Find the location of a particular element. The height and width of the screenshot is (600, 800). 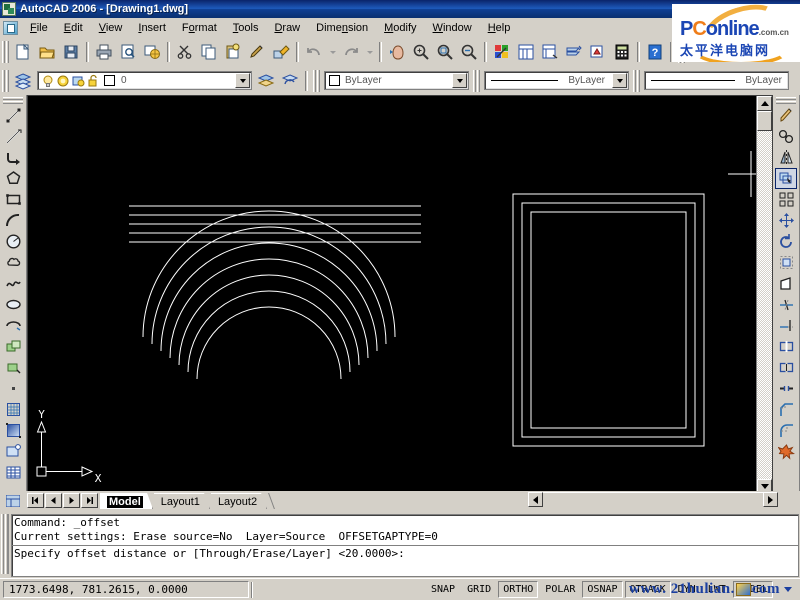

vertical-scroll-thumb is located at coordinates (764, 121).